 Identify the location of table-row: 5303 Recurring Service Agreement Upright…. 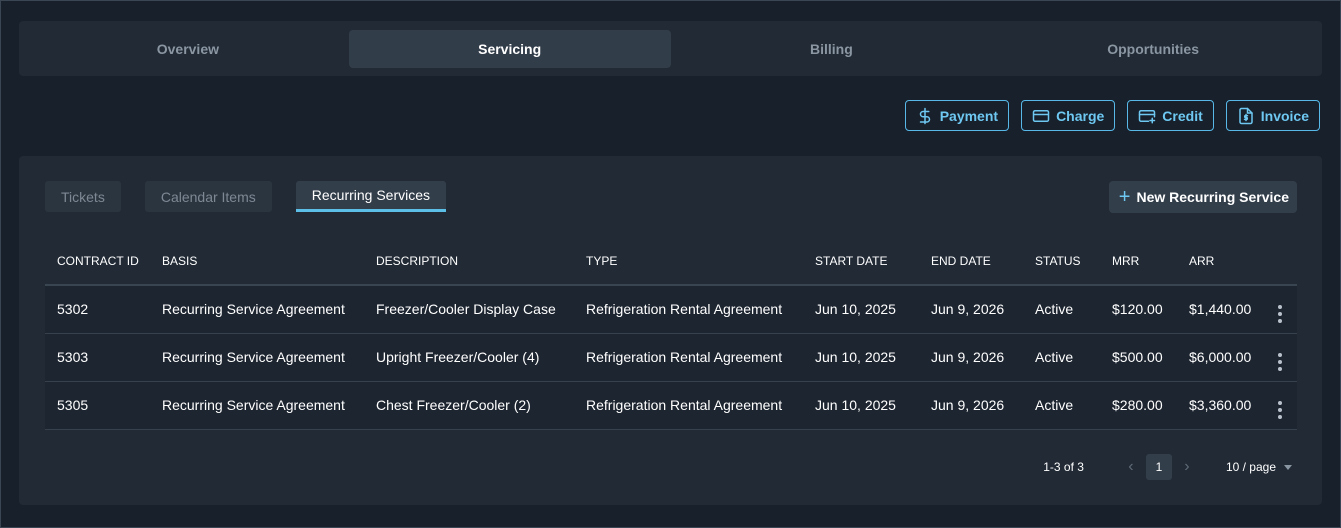
(671, 357).